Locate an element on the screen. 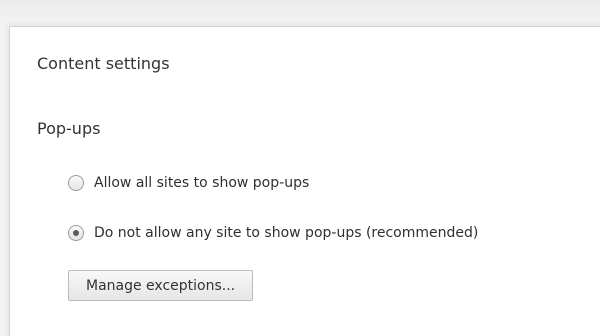 The width and height of the screenshot is (600, 336). allow-popups-label: Allow all sites to show pop-ups is located at coordinates (202, 183).